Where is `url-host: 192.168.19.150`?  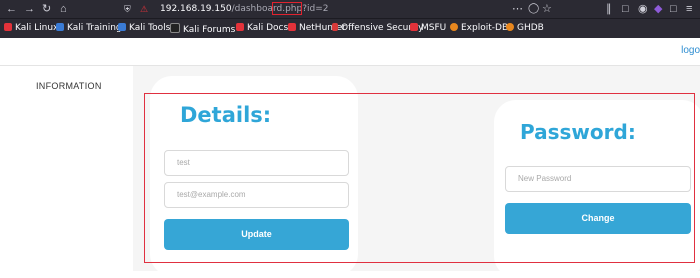
url-host: 192.168.19.150 is located at coordinates (196, 9).